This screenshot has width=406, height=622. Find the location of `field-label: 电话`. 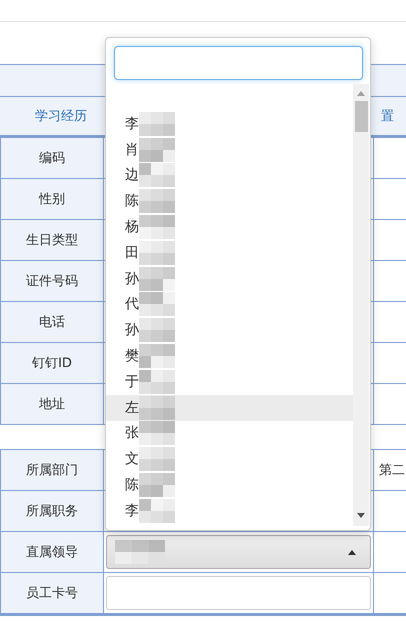

field-label: 电话 is located at coordinates (52, 322).